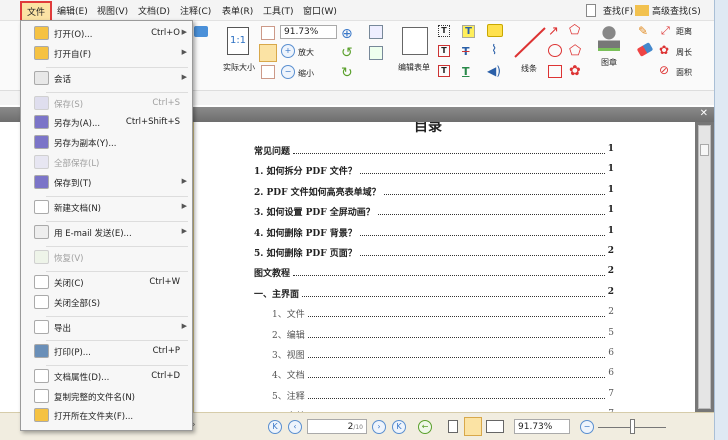 This screenshot has width=728, height=440. Describe the element at coordinates (106, 232) in the screenshot. I see `menu-item: 用 E-mail 发送(E)... ▶` at that location.